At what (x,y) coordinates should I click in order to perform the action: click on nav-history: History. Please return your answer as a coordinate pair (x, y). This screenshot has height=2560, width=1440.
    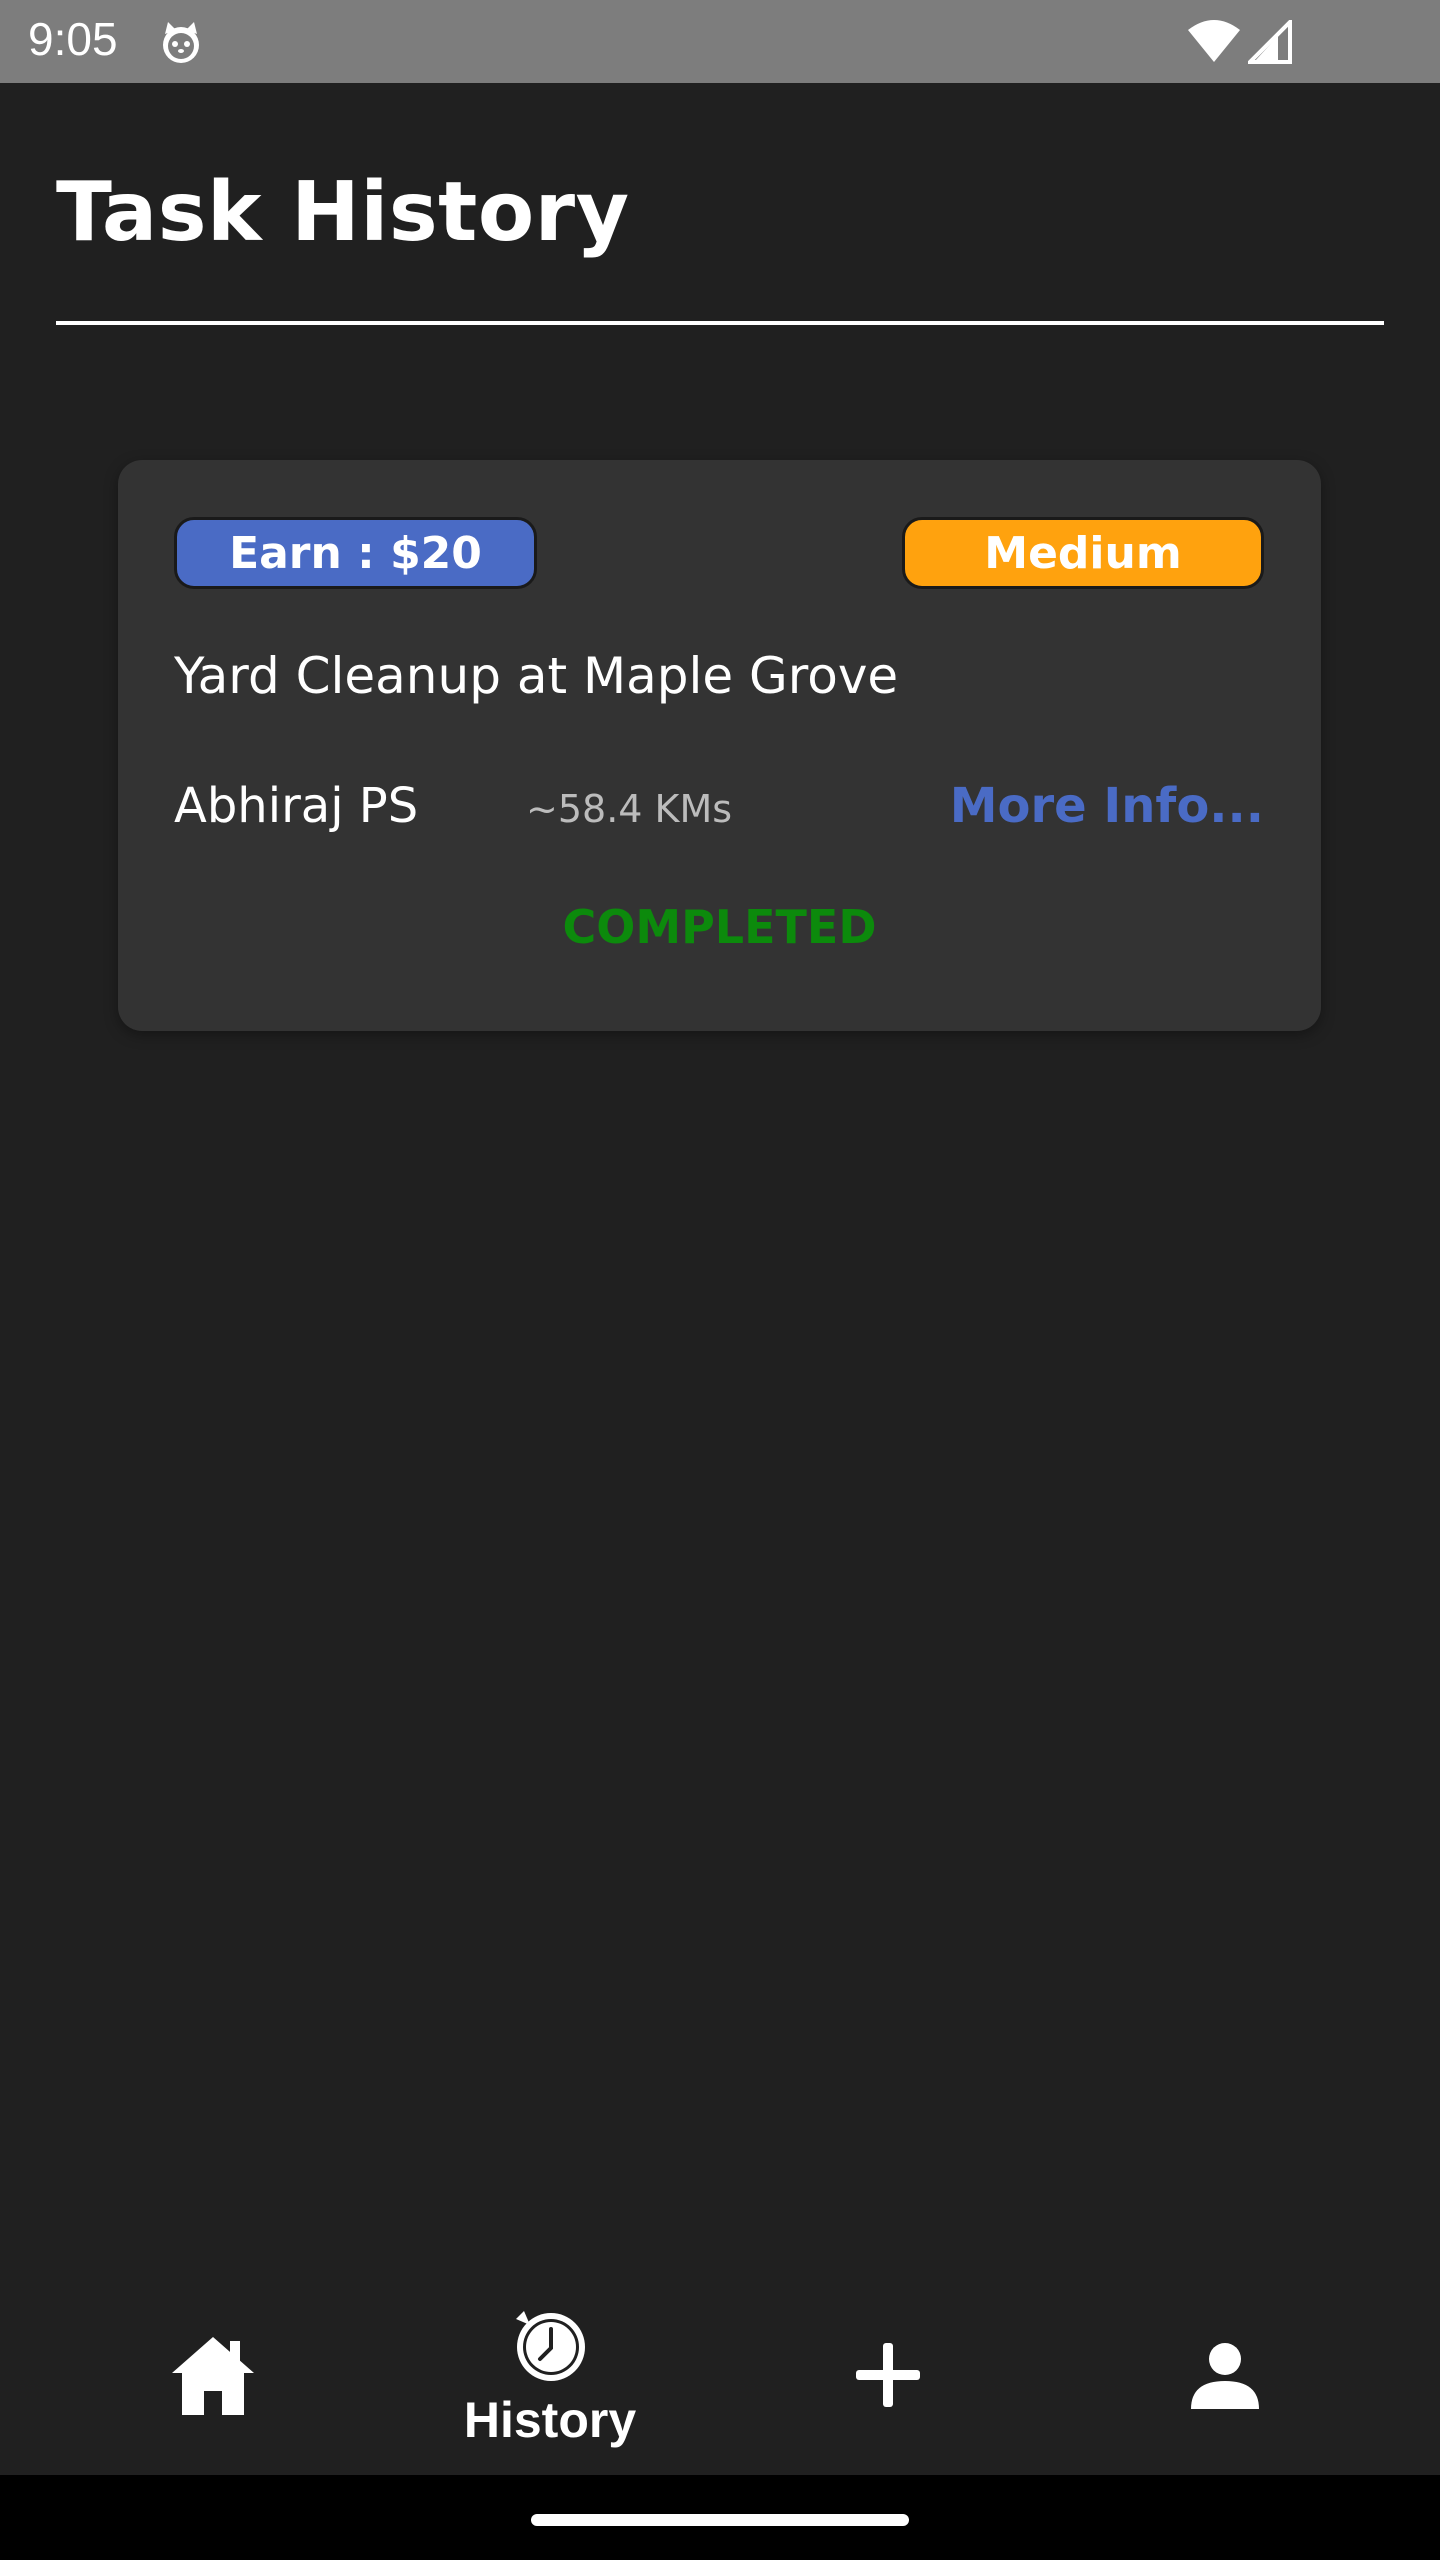
    Looking at the image, I should click on (550, 2380).